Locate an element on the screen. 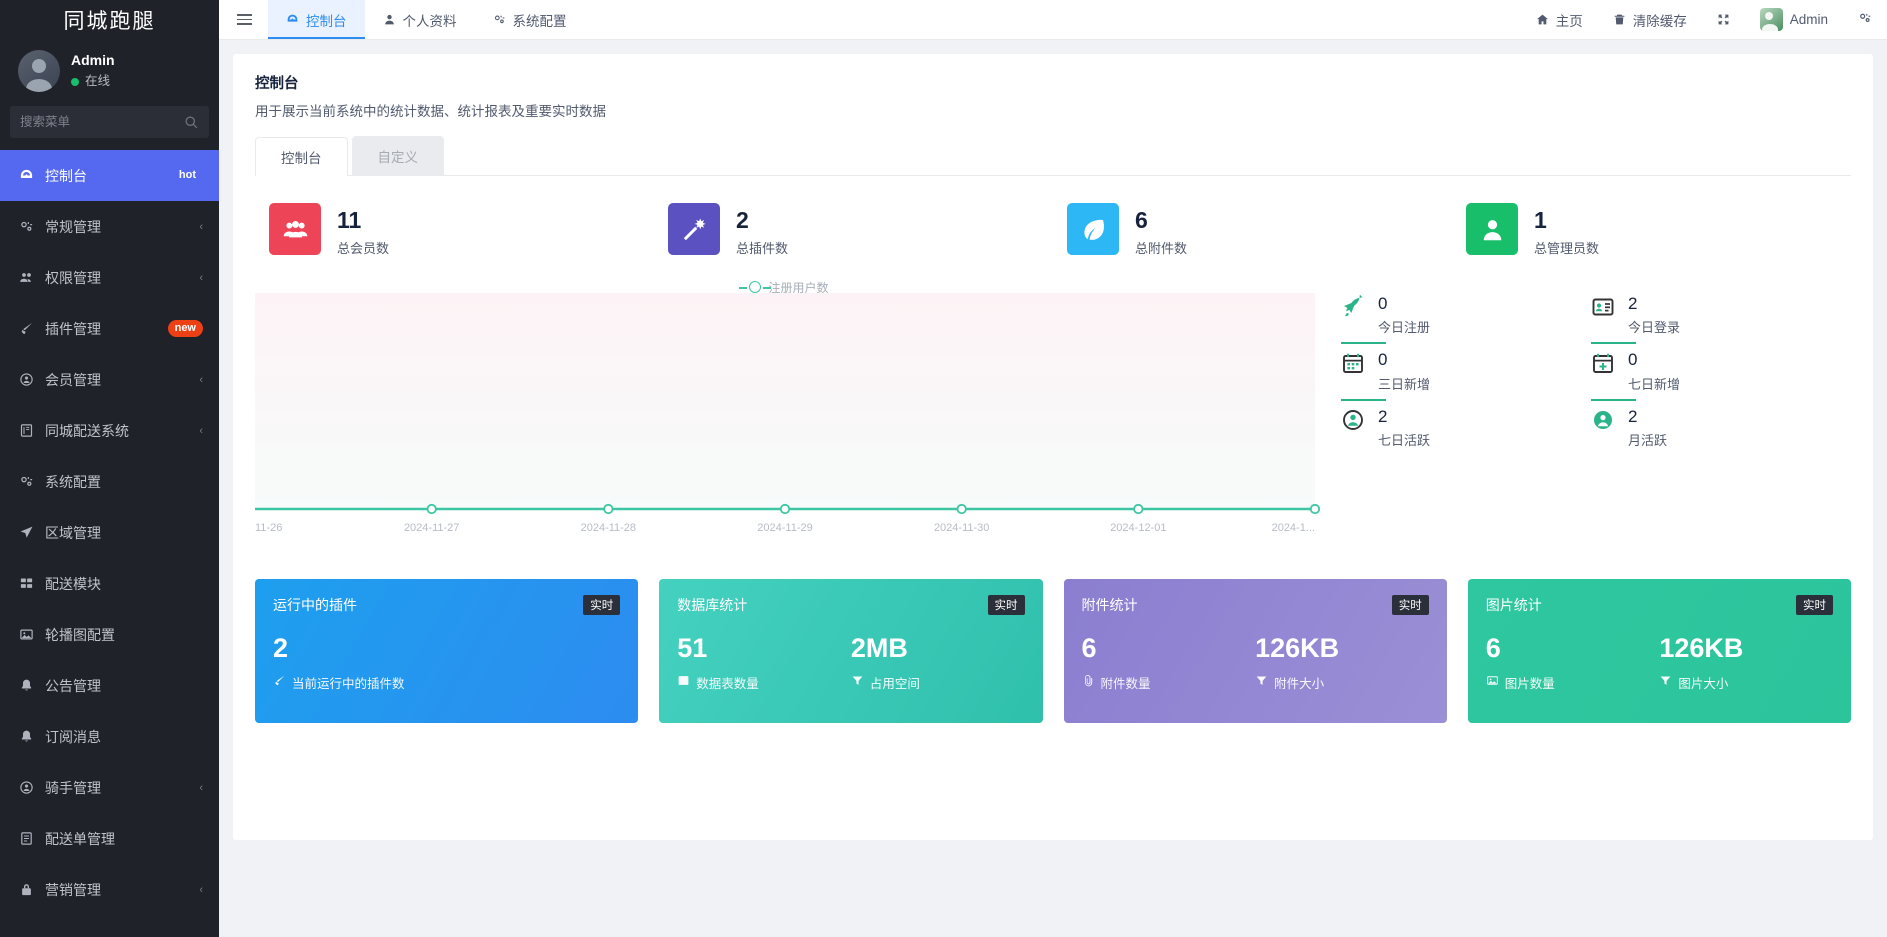 Image resolution: width=1887 pixels, height=937 pixels. topbar-tab-0: 控制台 is located at coordinates (316, 19).